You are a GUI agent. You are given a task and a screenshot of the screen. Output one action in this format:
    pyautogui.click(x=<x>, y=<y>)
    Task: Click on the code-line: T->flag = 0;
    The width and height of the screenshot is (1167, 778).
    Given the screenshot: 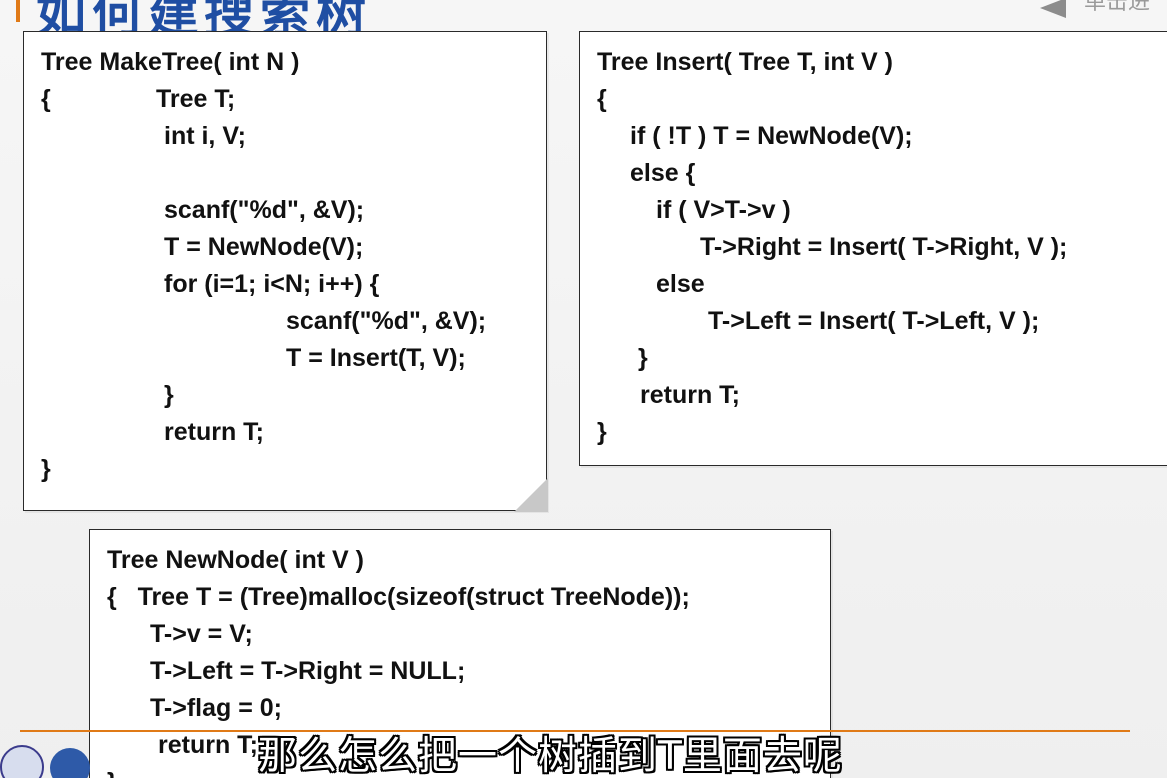 What is the action you would take?
    pyautogui.click(x=216, y=708)
    